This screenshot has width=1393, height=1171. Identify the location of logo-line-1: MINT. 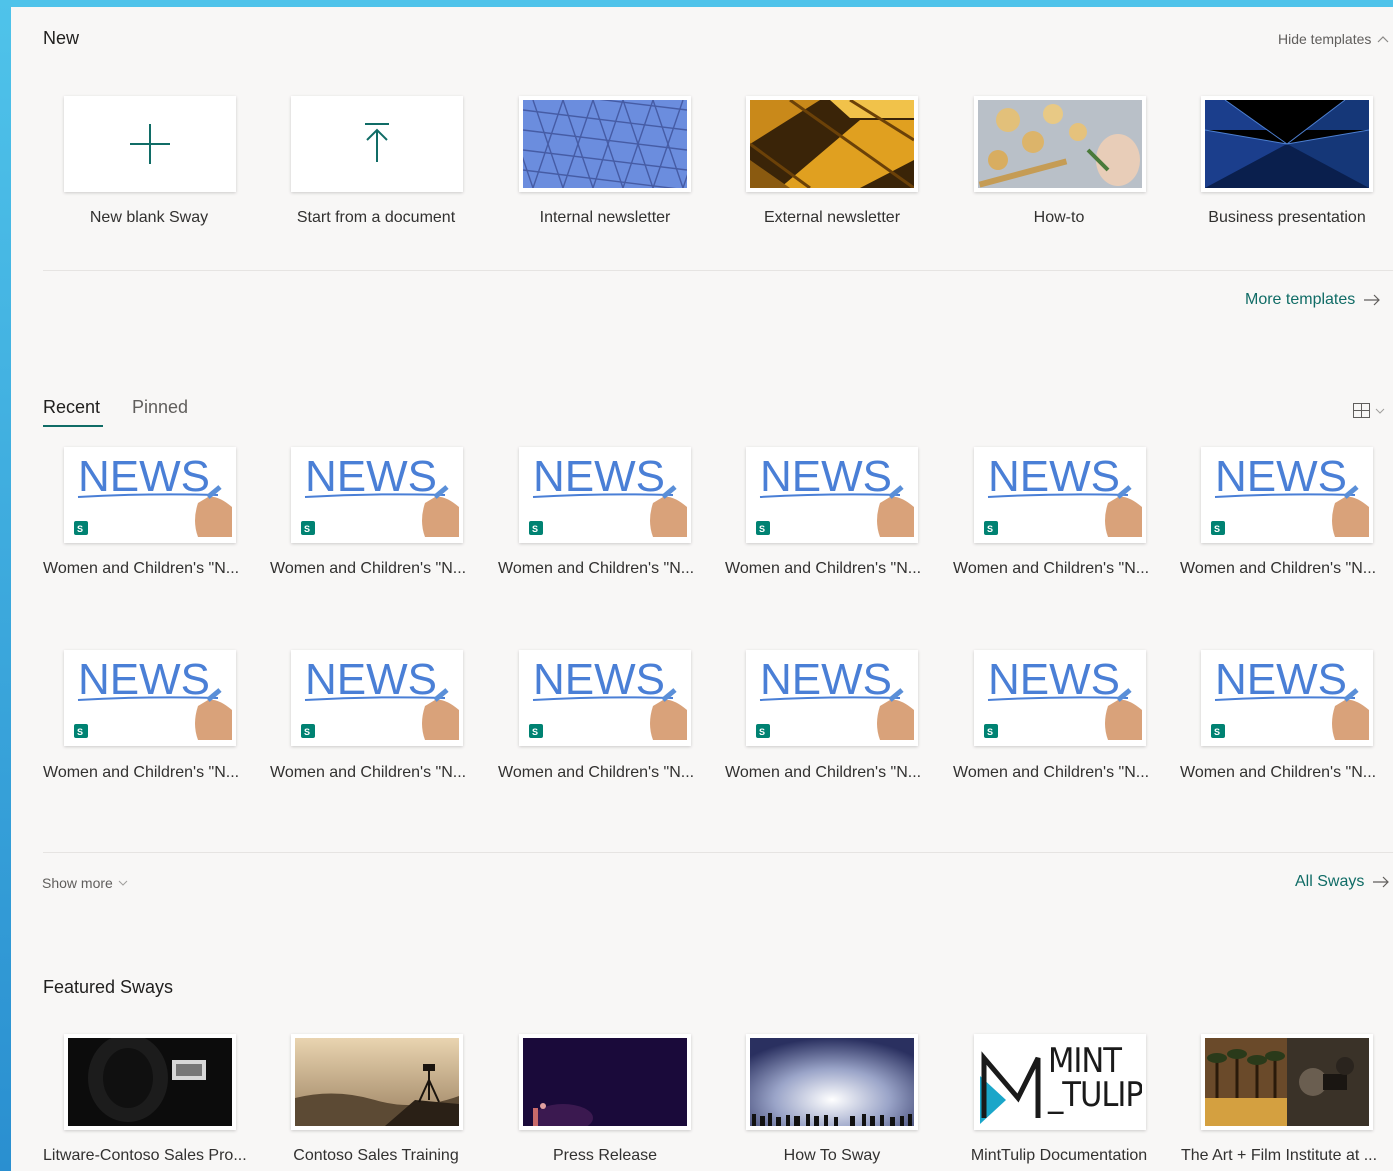
(1085, 1061).